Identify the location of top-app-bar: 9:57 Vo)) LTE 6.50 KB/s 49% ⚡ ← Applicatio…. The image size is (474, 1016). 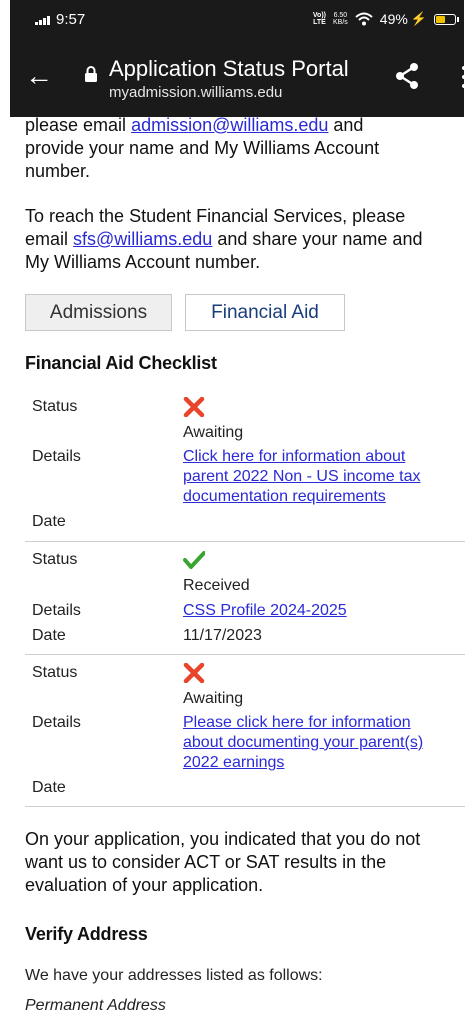
(238, 58).